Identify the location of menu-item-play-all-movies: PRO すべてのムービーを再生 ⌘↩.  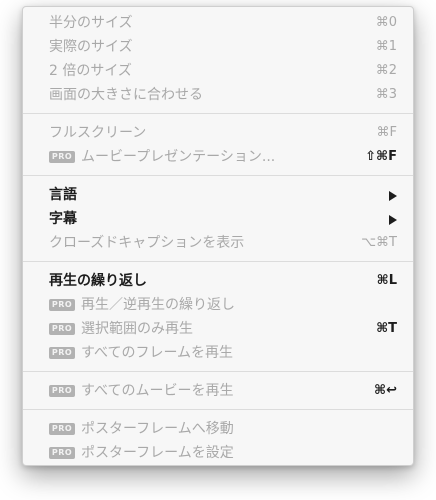
(218, 391).